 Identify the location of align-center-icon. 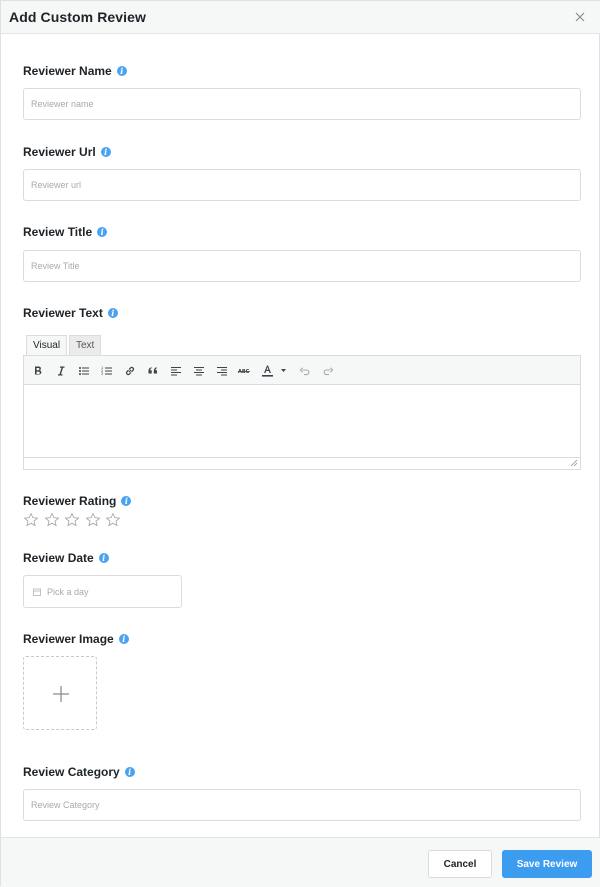
(199, 371).